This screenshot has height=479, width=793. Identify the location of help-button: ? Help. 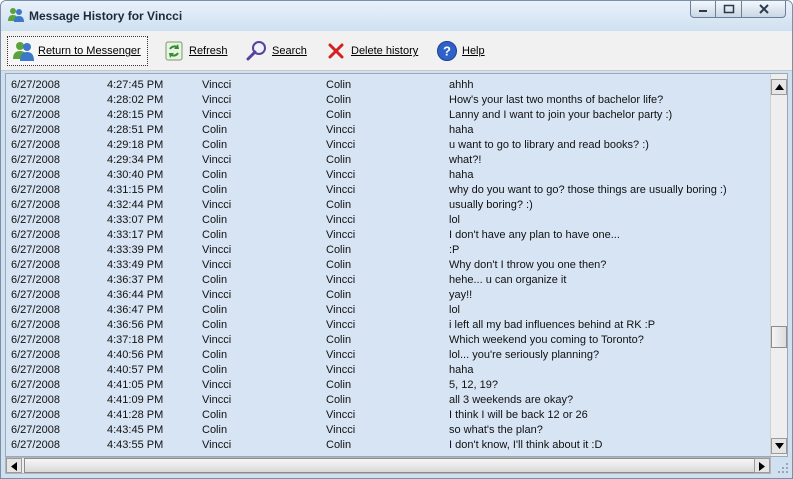
(460, 51).